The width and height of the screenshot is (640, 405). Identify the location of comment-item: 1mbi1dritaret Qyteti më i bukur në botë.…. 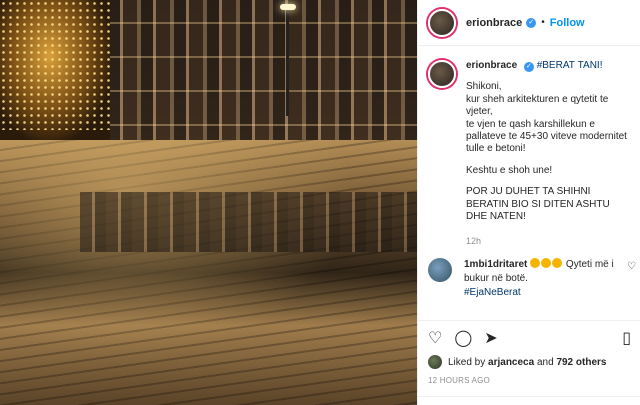
(529, 274).